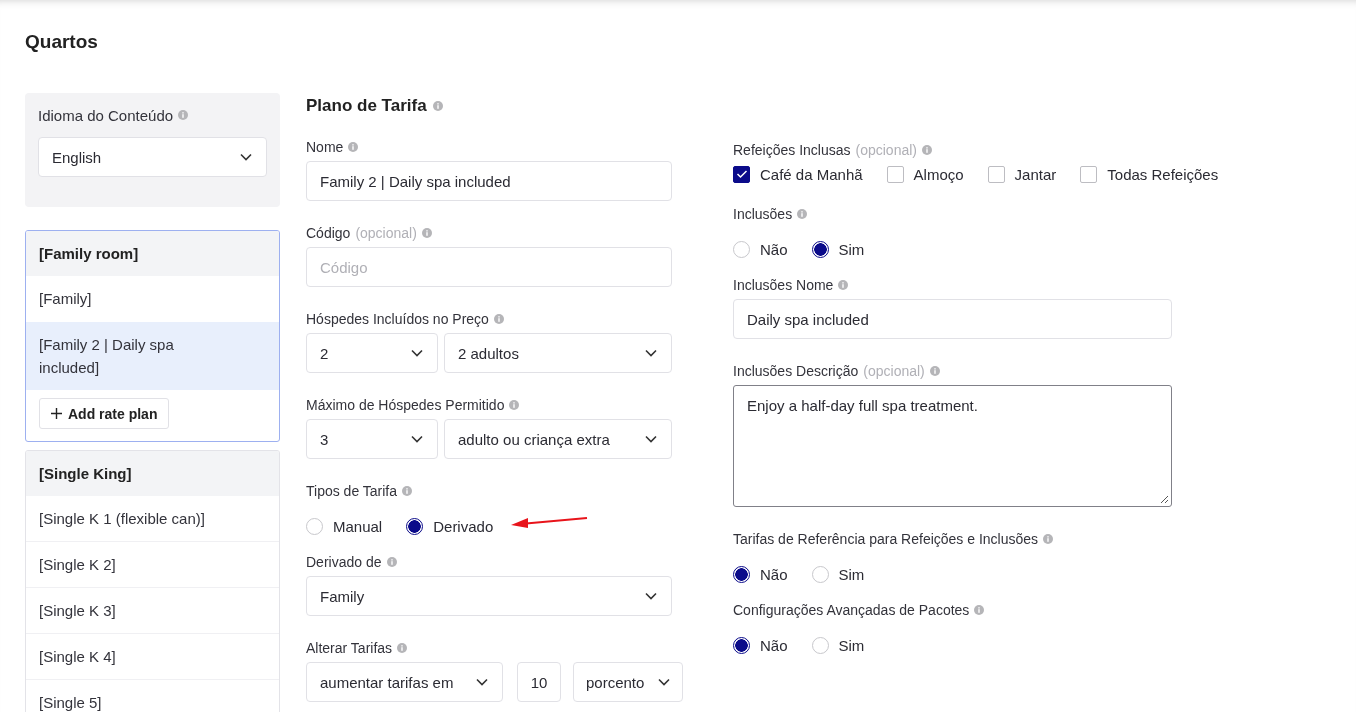  Describe the element at coordinates (152, 157) in the screenshot. I see `language-dropdown: English` at that location.